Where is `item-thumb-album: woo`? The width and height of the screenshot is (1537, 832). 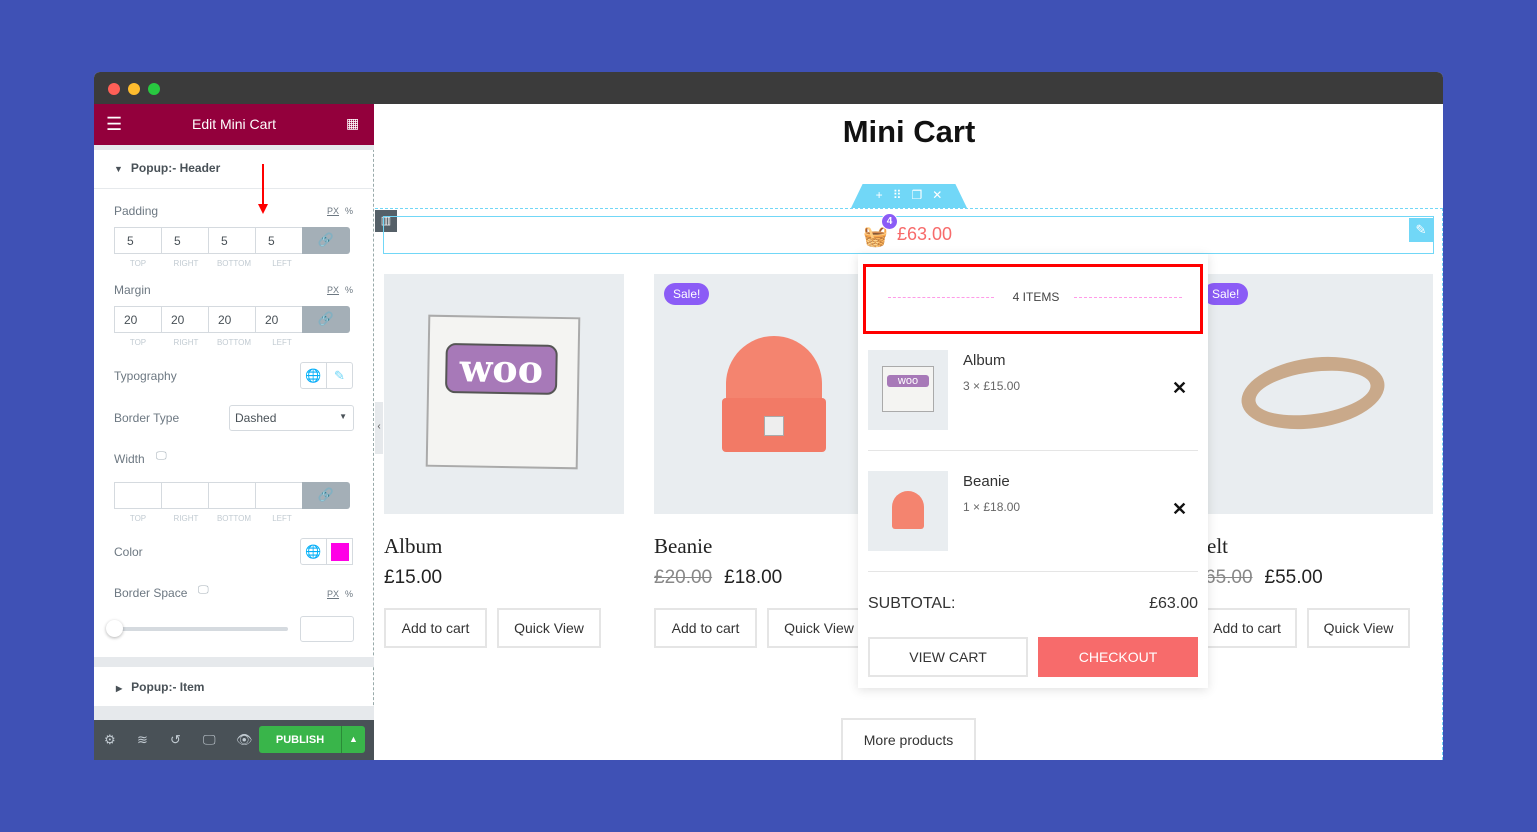 item-thumb-album: woo is located at coordinates (908, 390).